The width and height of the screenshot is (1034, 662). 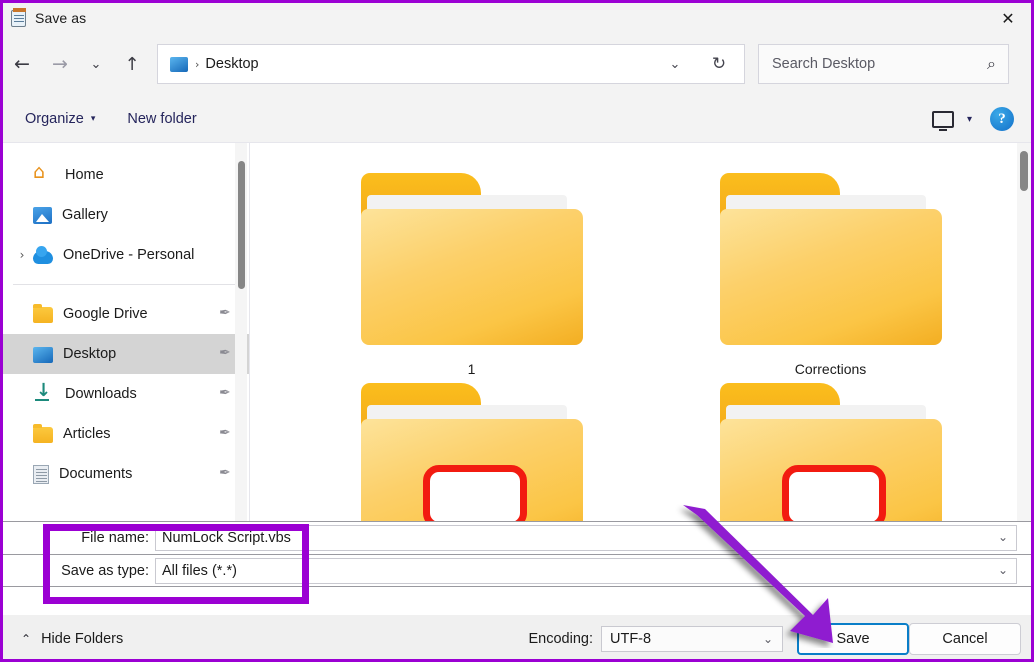 I want to click on back-button: ←, so click(x=22, y=64).